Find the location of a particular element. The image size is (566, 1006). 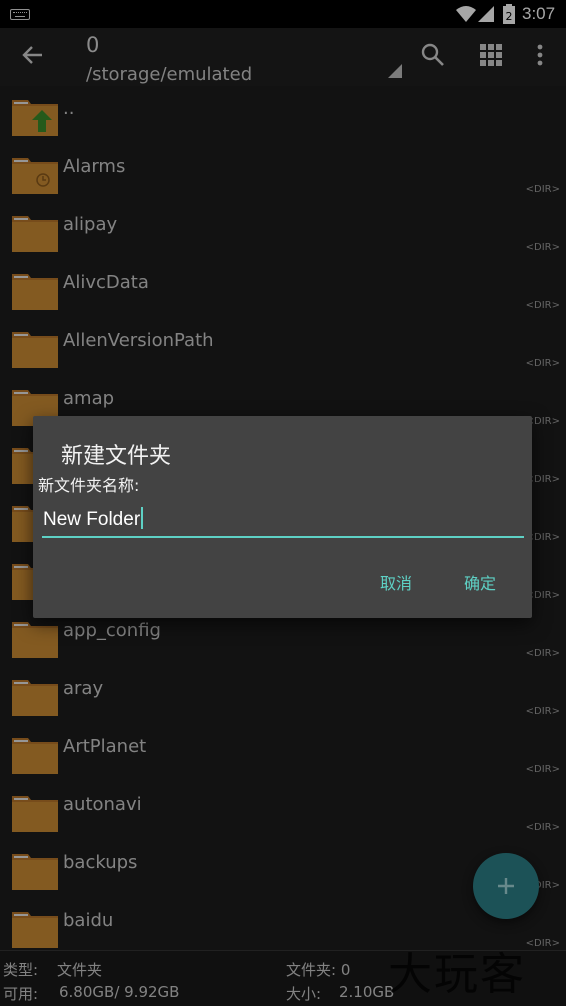

folder-name-label: 新文件夹名称: is located at coordinates (89, 485).